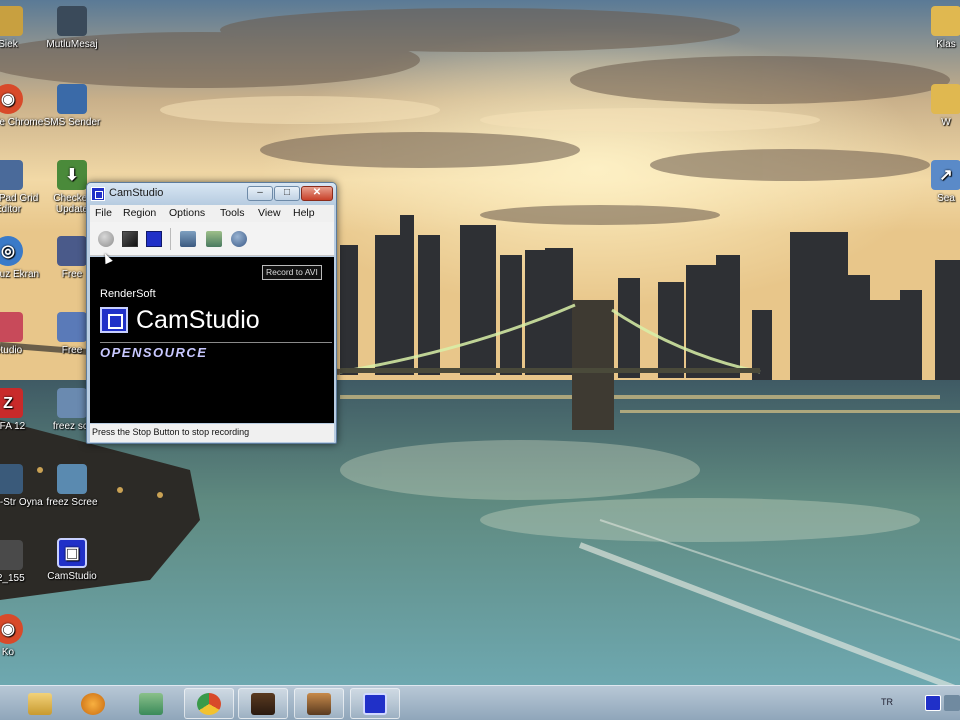  I want to click on desktop-icon-chrome-2: ◉ Ko, so click(22, 636).